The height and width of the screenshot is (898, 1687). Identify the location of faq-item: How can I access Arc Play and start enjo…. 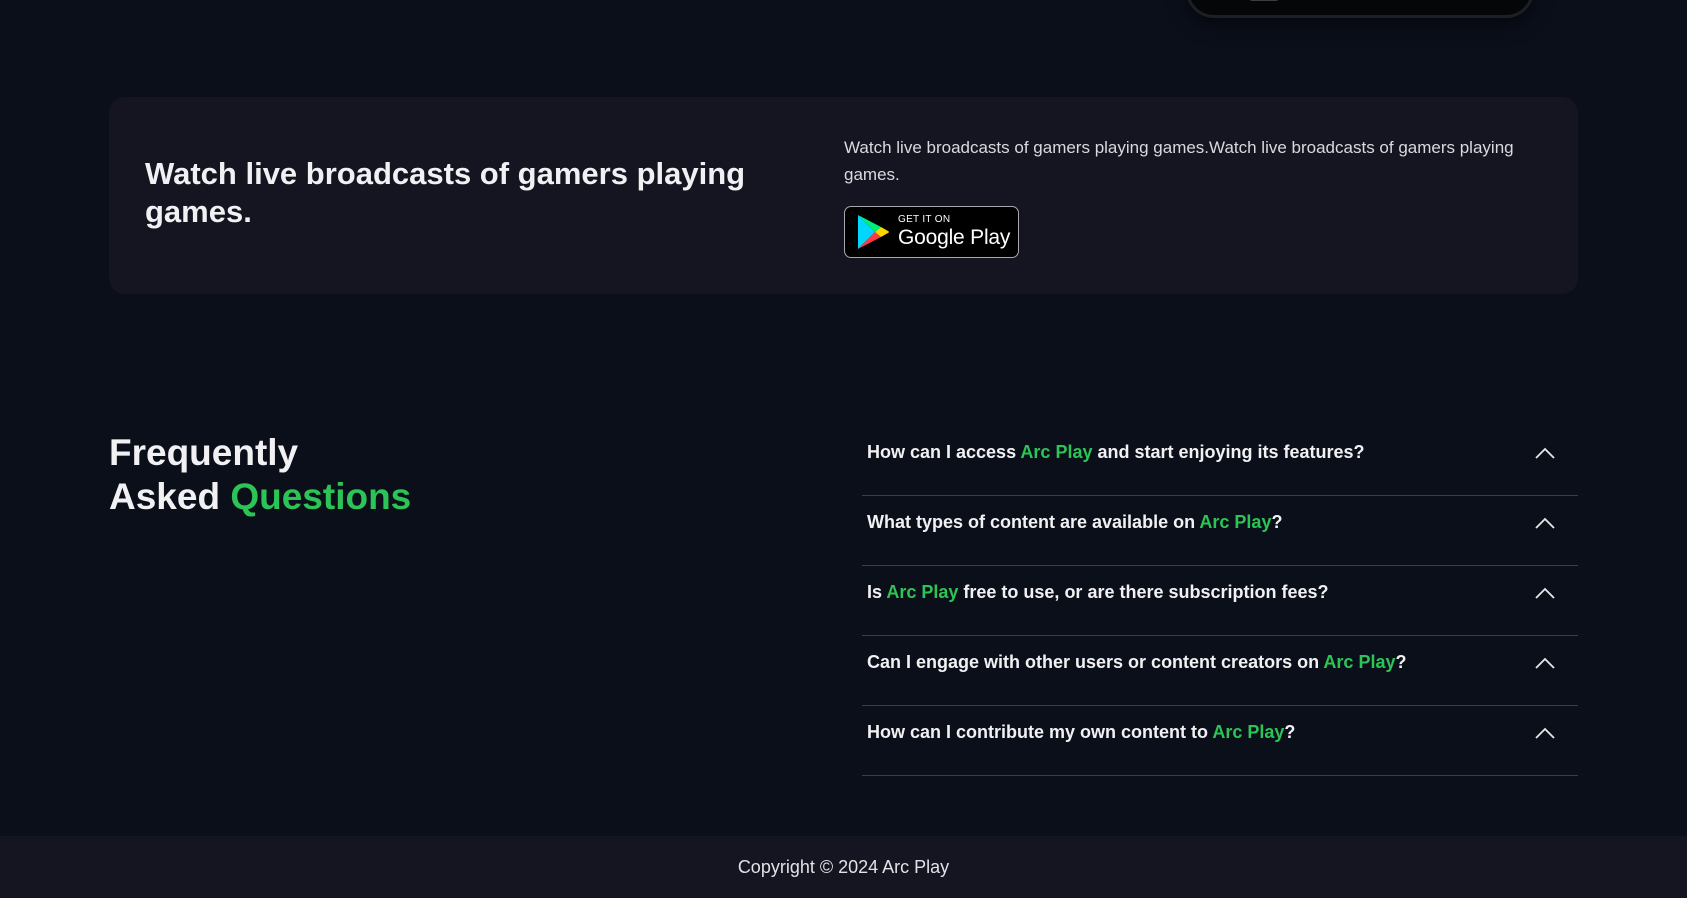
(1220, 461).